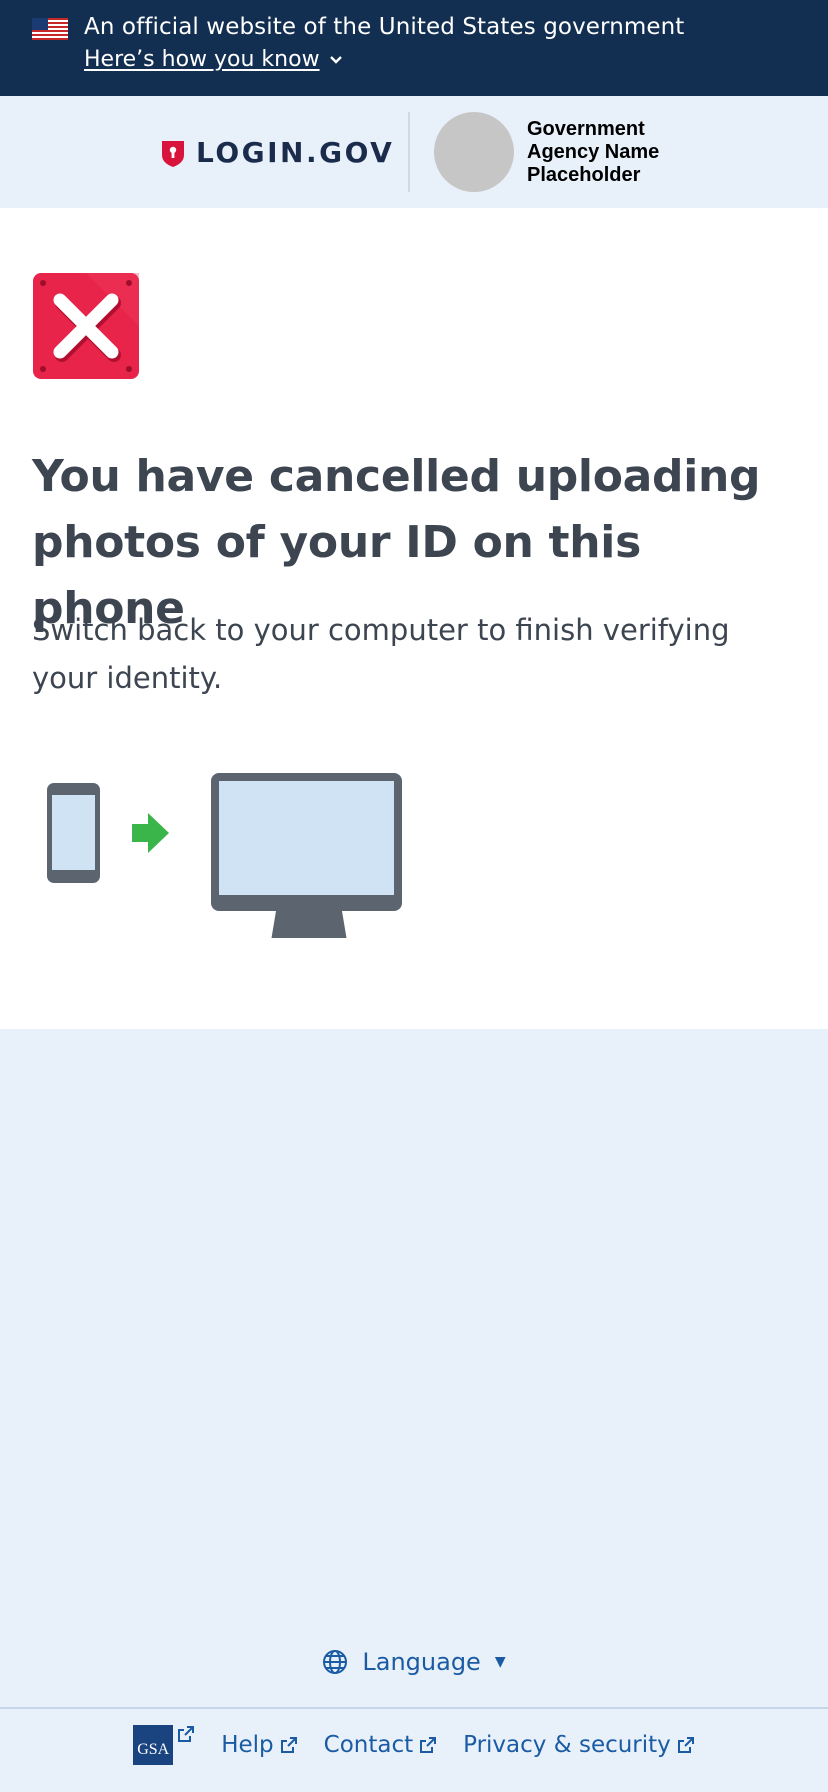 The height and width of the screenshot is (1792, 828). Describe the element at coordinates (593, 152) in the screenshot. I see `agency-name: Government Agency Name Placeholder` at that location.